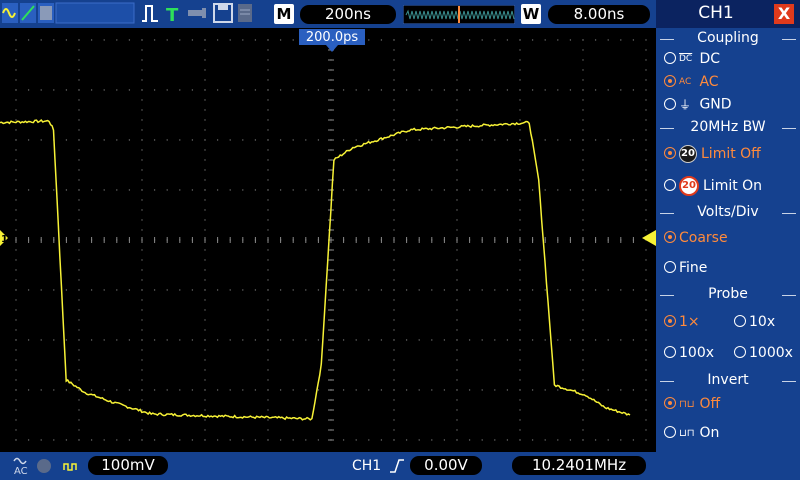  I want to click on probe-1x-option: 1×, so click(682, 322).